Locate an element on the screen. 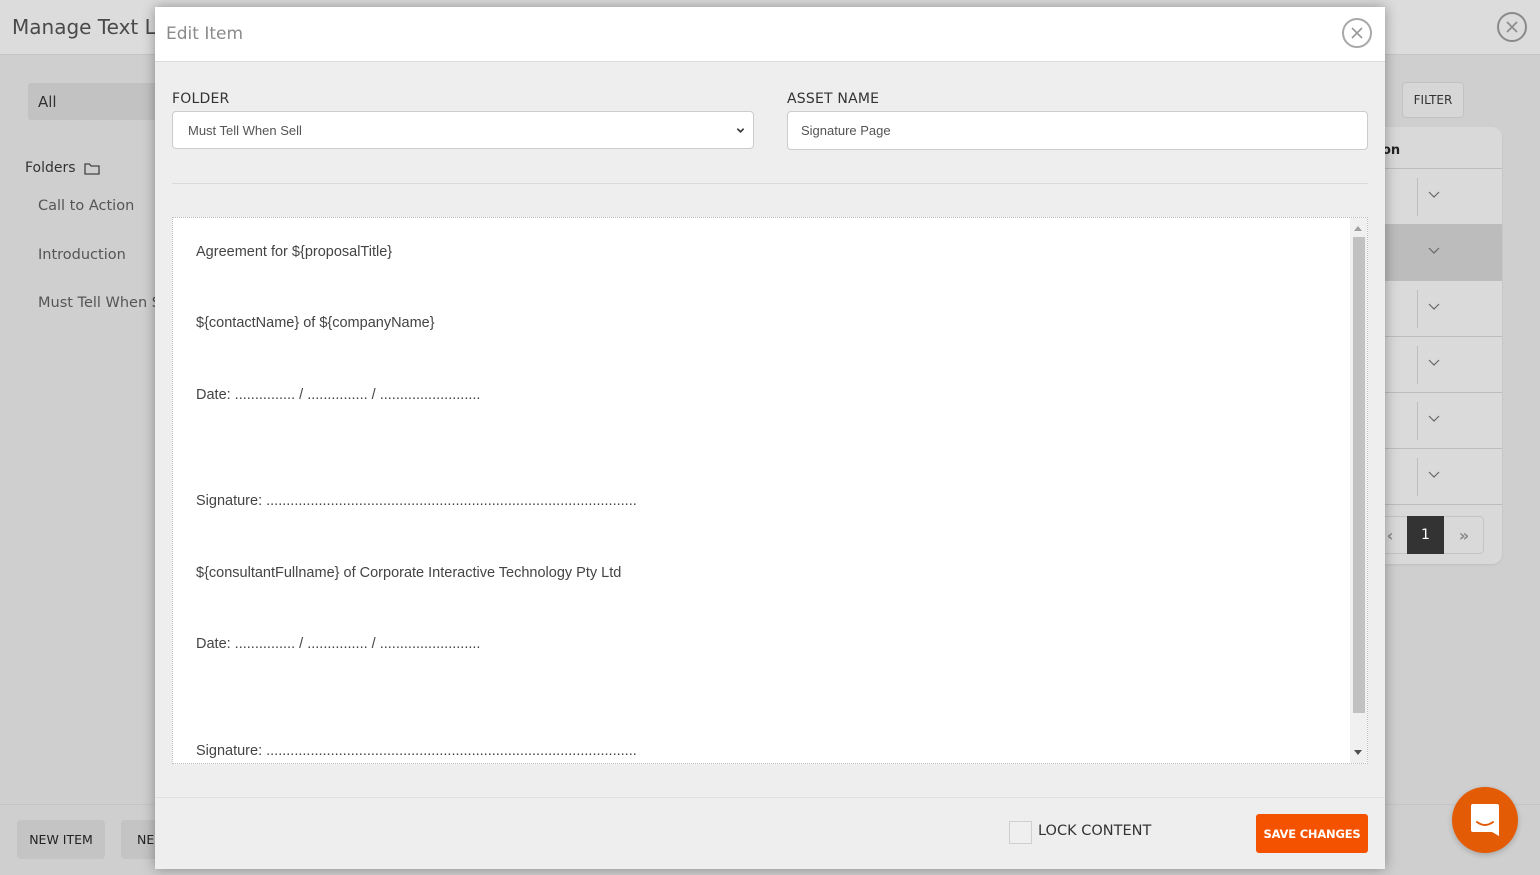 Image resolution: width=1540 pixels, height=875 pixels. editor-scrollbar is located at coordinates (1358, 490).